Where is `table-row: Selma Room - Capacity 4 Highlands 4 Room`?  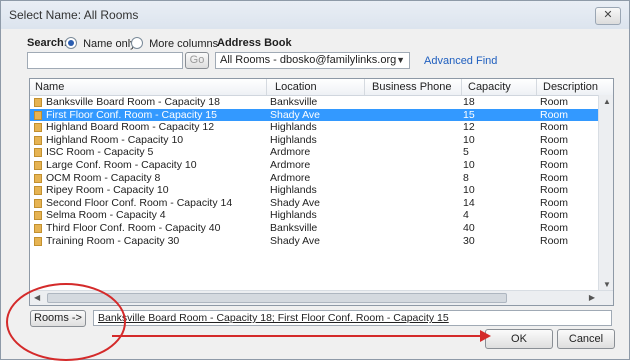 table-row: Selma Room - Capacity 4 Highlands 4 Room is located at coordinates (314, 215).